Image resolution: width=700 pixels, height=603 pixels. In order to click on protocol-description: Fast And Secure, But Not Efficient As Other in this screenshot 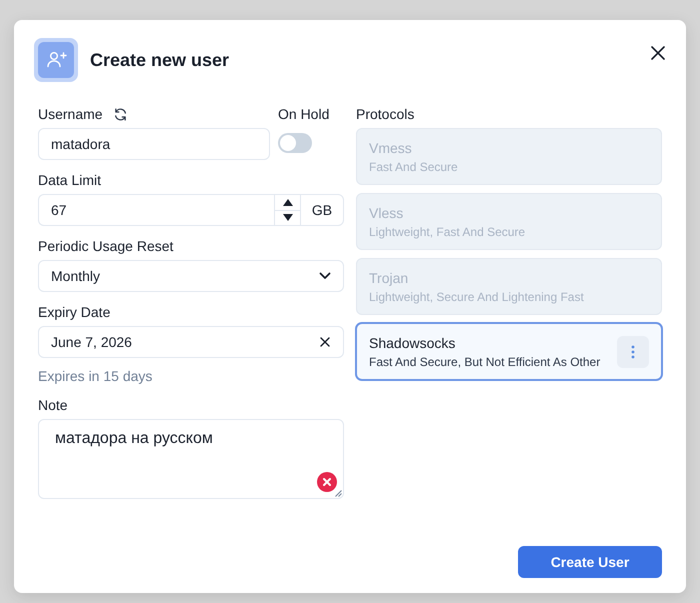, I will do `click(484, 362)`.